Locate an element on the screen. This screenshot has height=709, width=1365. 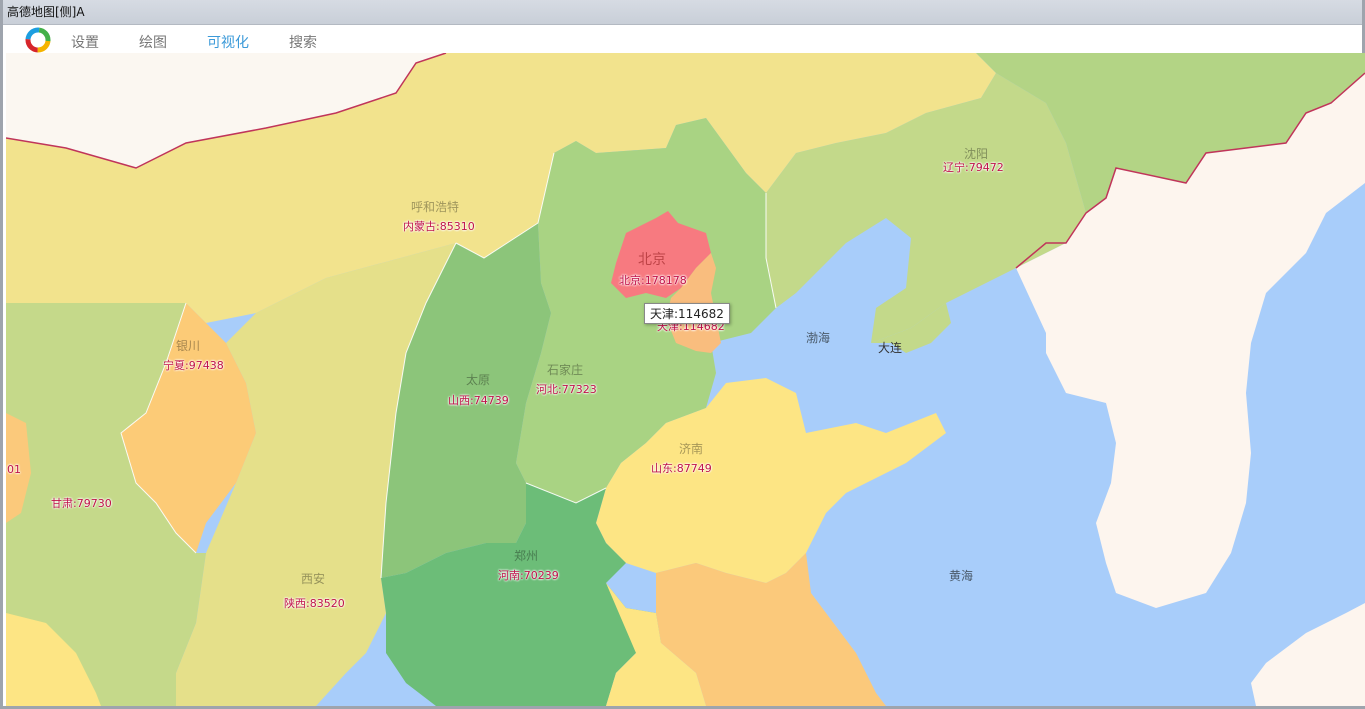
menu-draw: 绘图 is located at coordinates (153, 42).